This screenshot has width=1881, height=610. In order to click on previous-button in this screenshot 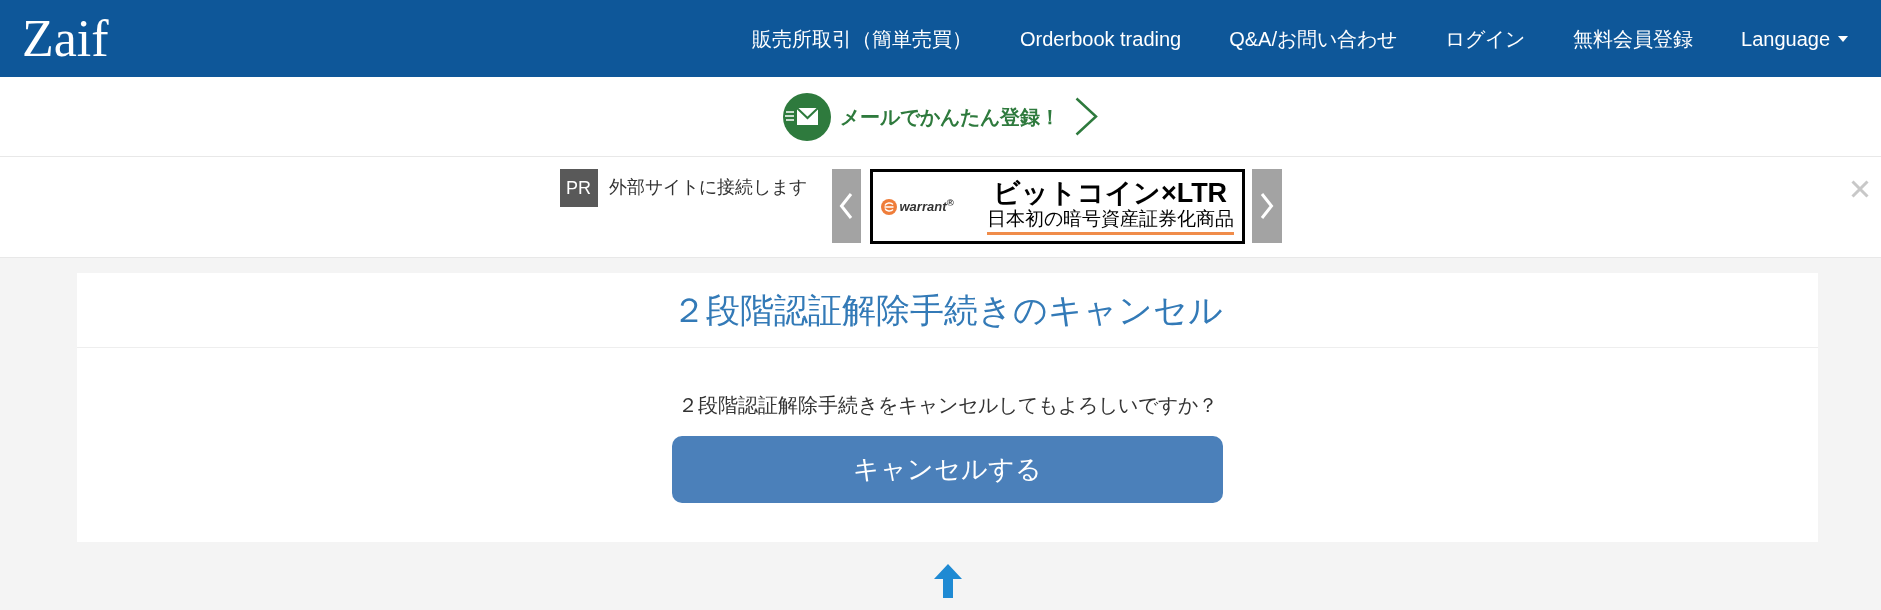, I will do `click(846, 206)`.